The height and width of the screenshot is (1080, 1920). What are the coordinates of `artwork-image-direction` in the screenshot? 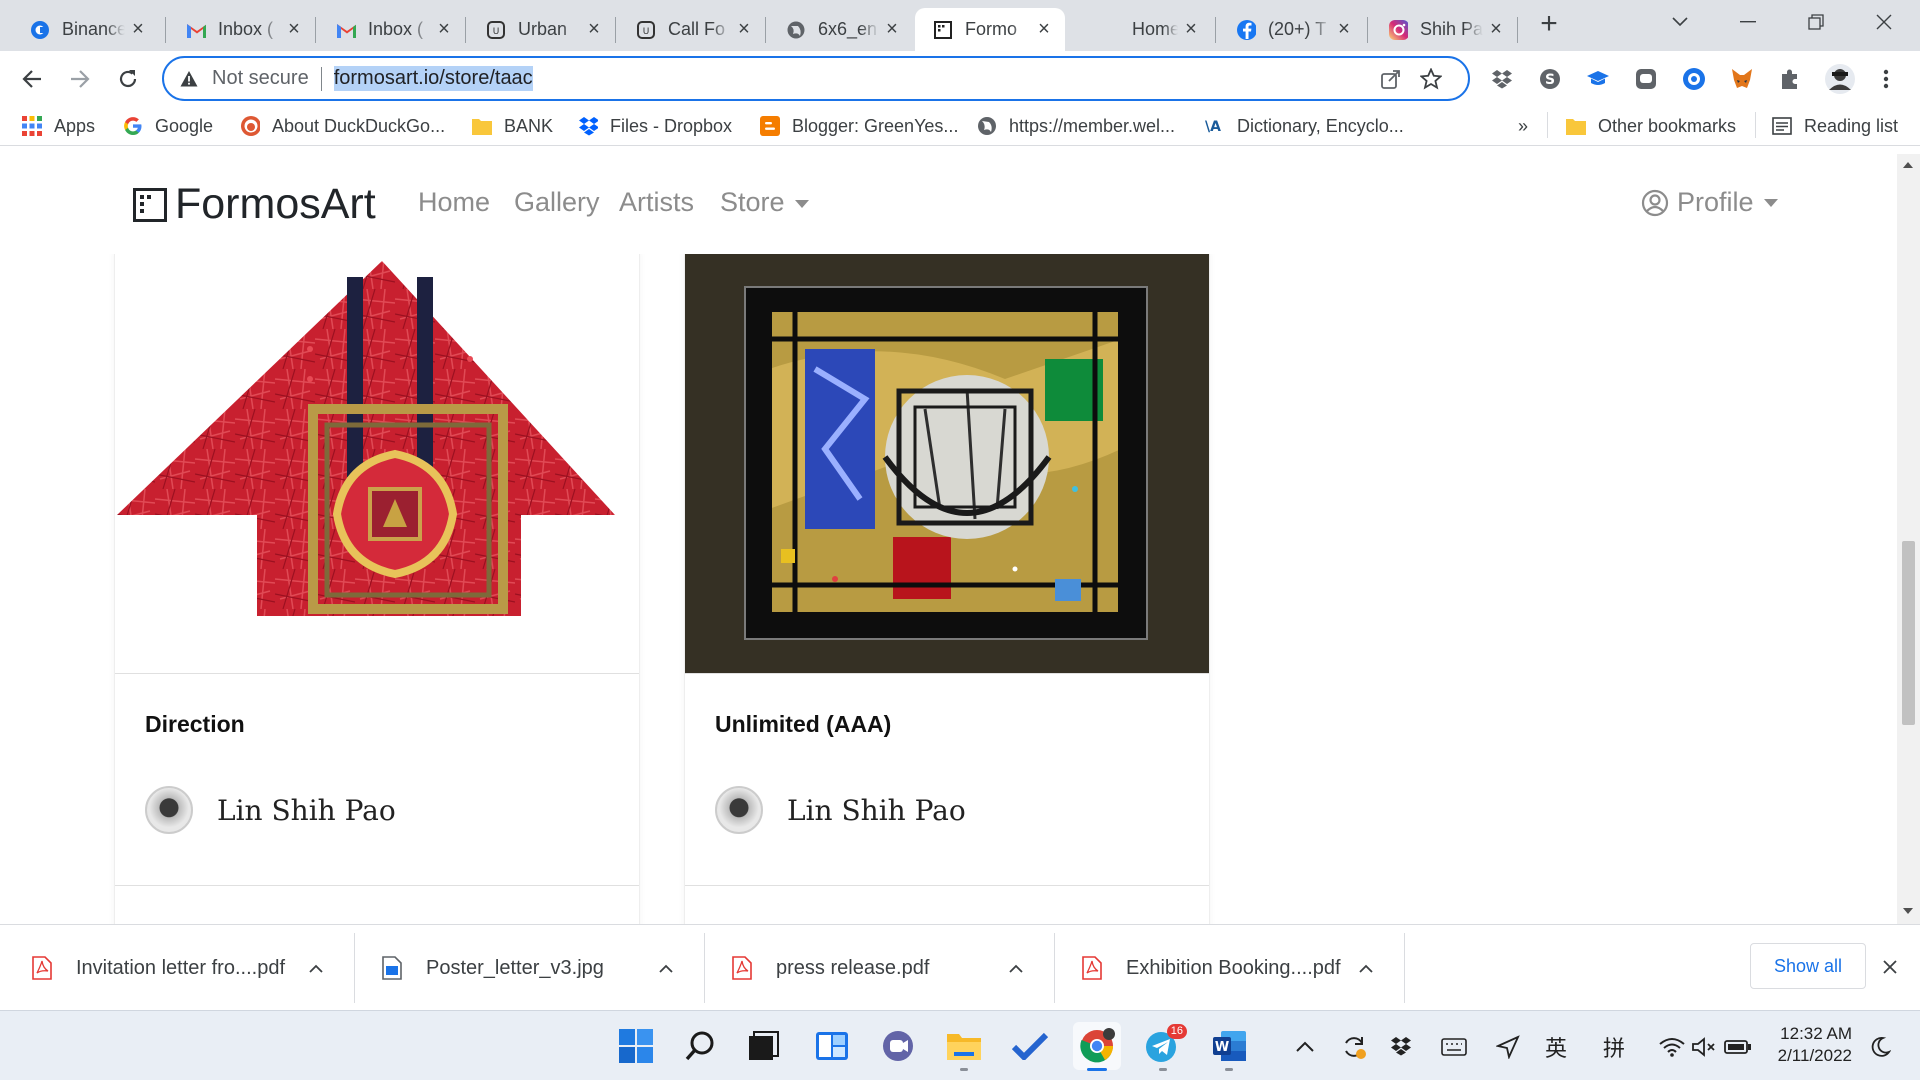 It's located at (377, 461).